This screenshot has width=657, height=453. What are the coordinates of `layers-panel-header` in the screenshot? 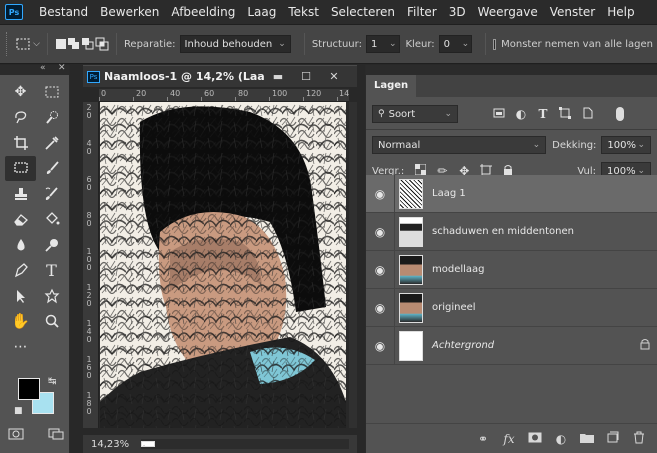 It's located at (511, 70).